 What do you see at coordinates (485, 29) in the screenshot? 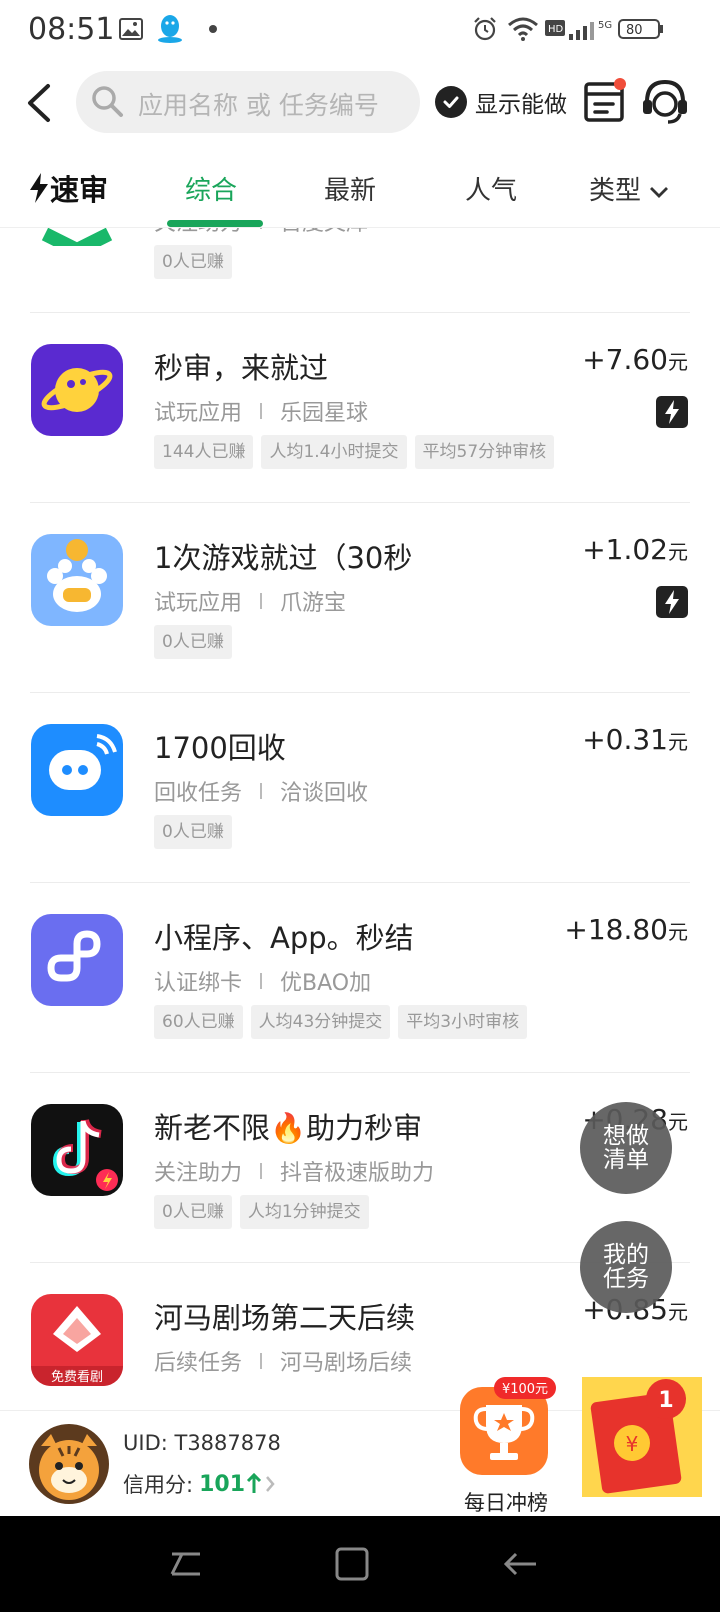
I see `alarm-icon` at bounding box center [485, 29].